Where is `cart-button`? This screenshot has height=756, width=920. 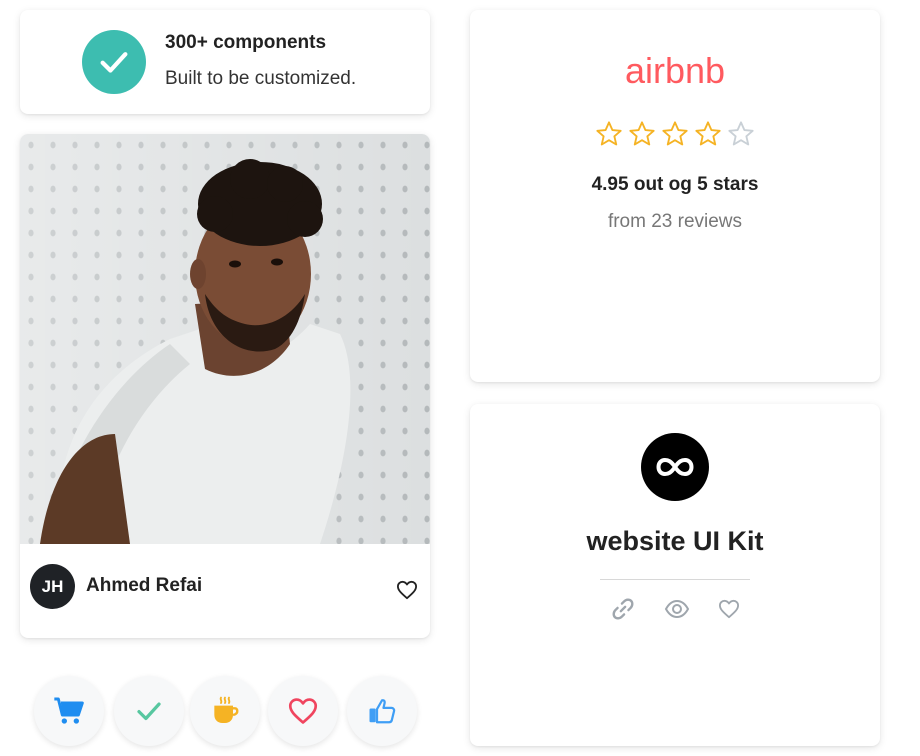
cart-button is located at coordinates (69, 711).